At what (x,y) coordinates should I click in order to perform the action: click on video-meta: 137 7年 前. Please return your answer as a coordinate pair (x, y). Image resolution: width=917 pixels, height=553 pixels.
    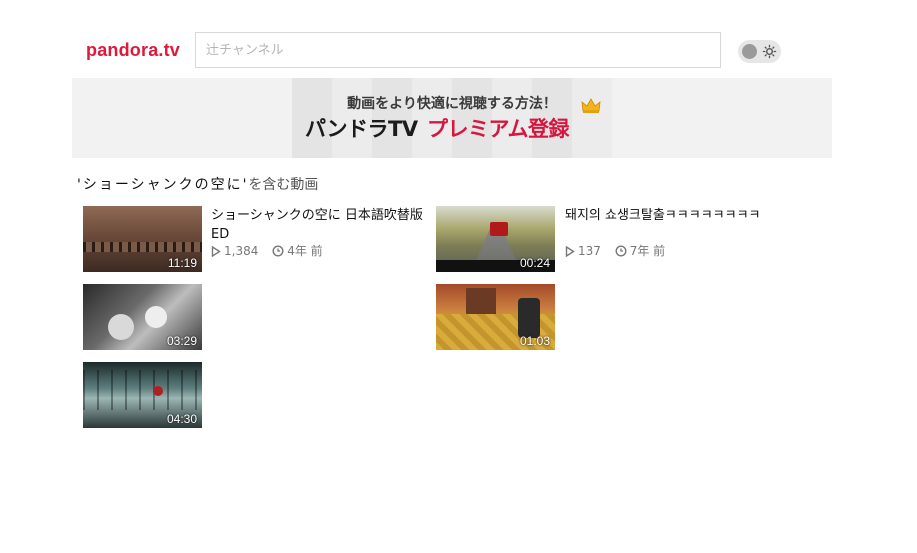
    Looking at the image, I should click on (620, 251).